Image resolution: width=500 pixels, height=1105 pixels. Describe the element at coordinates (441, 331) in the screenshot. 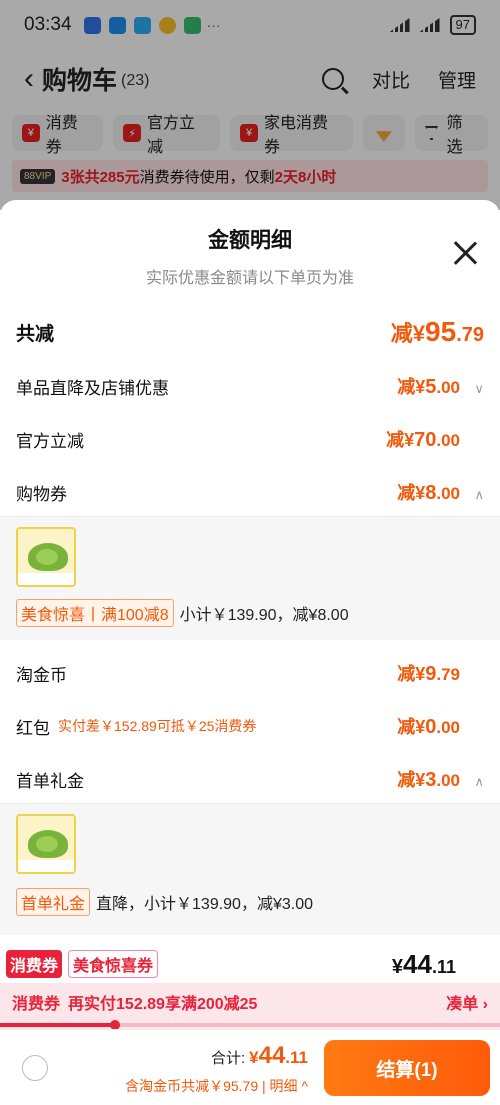

I see `value-int: 95` at that location.